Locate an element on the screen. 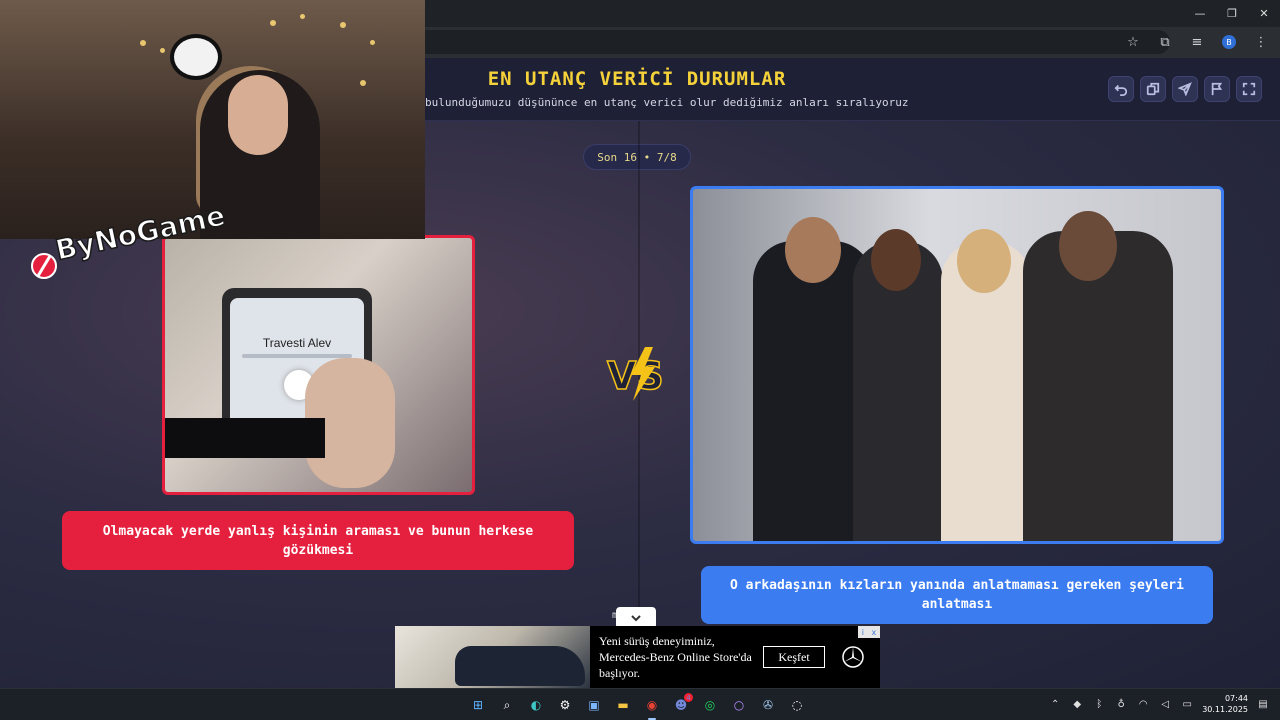 This screenshot has width=1280, height=720. ad-car is located at coordinates (520, 666).